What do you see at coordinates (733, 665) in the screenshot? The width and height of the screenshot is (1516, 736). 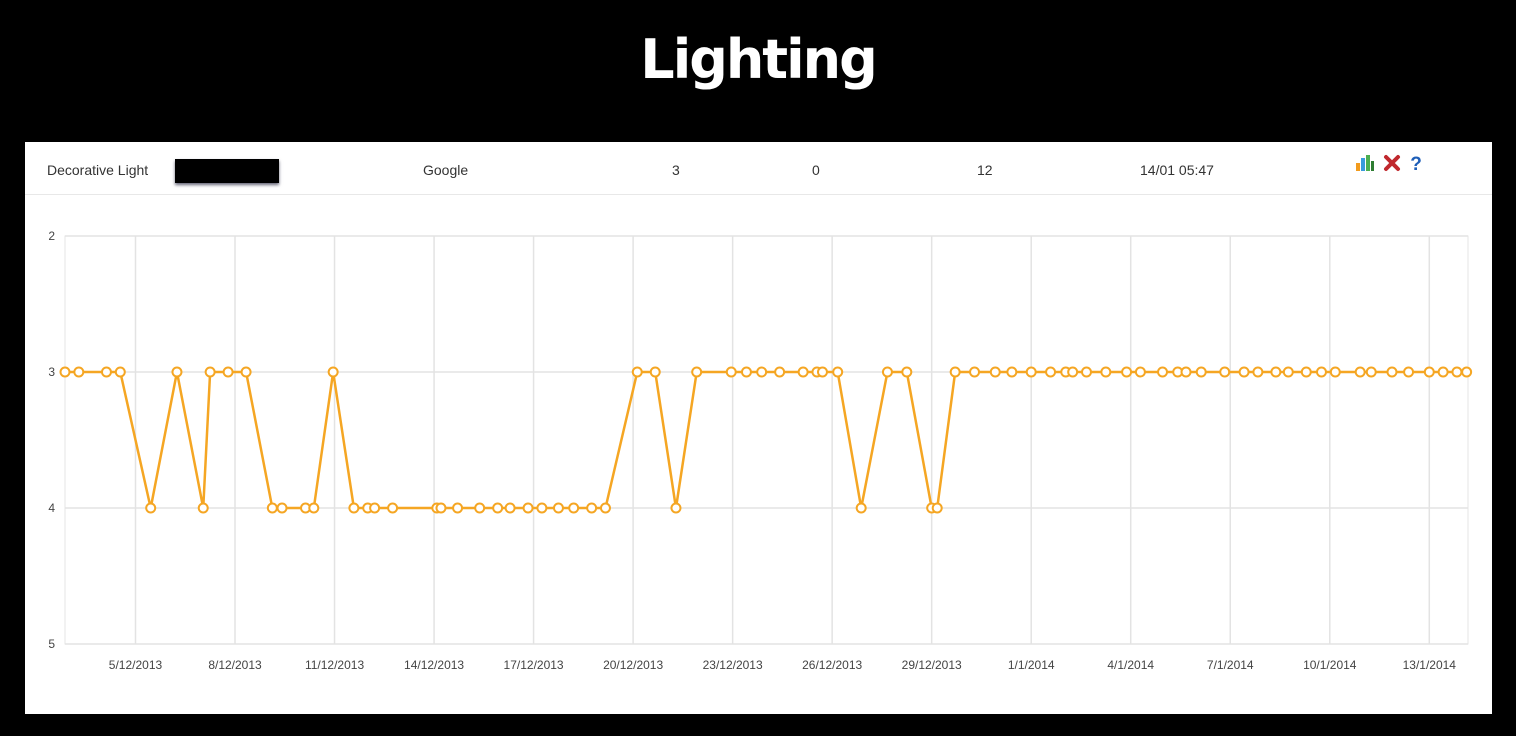 I see `x-tick-label: 23/12/2013` at bounding box center [733, 665].